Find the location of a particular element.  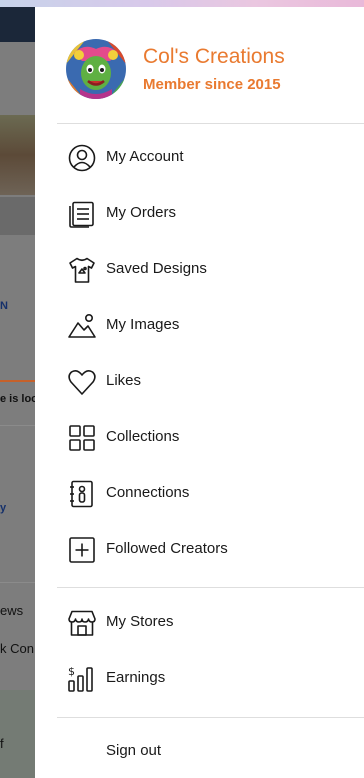

menu-item-saved-designs: Saved Designs is located at coordinates (199, 271).